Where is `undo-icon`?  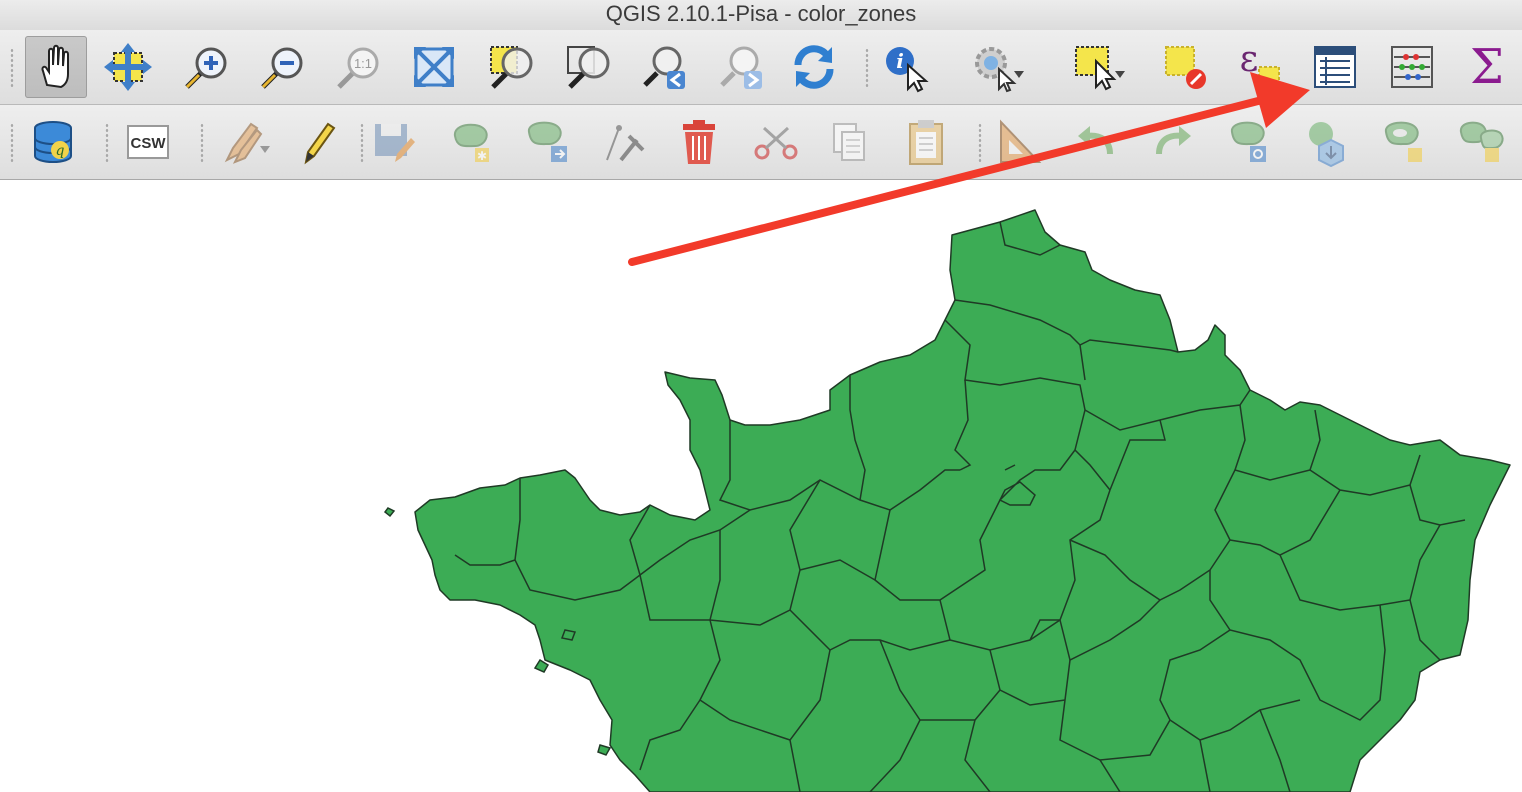 undo-icon is located at coordinates (1096, 142).